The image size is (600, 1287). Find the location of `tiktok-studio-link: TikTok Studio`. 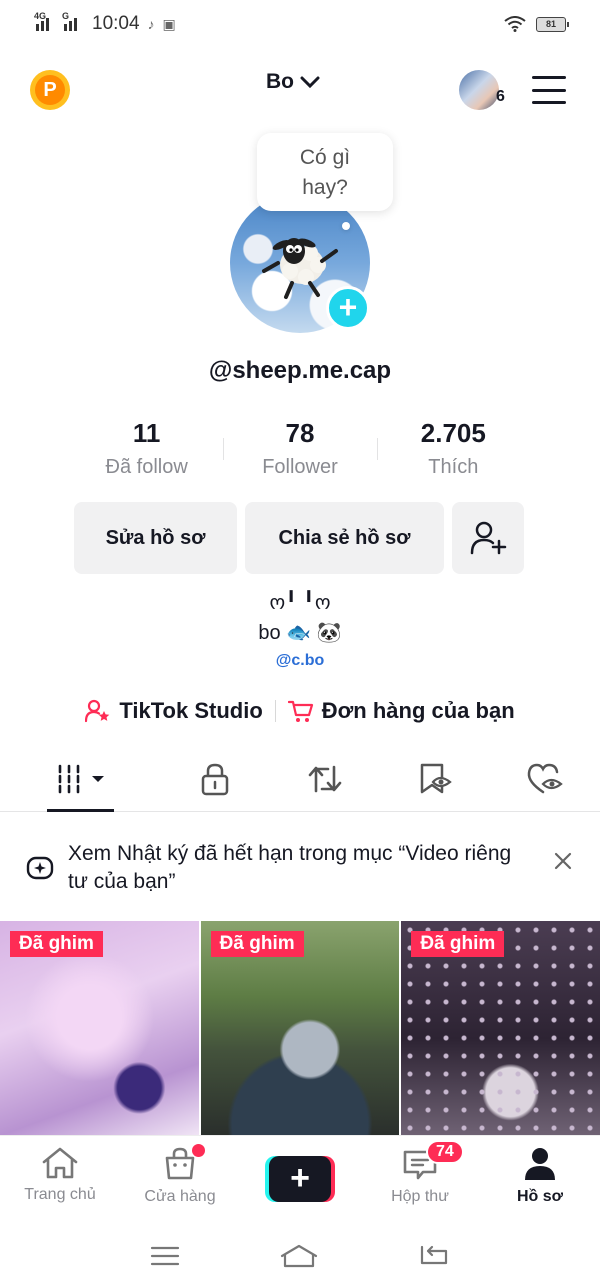

tiktok-studio-link: TikTok Studio is located at coordinates (174, 711).